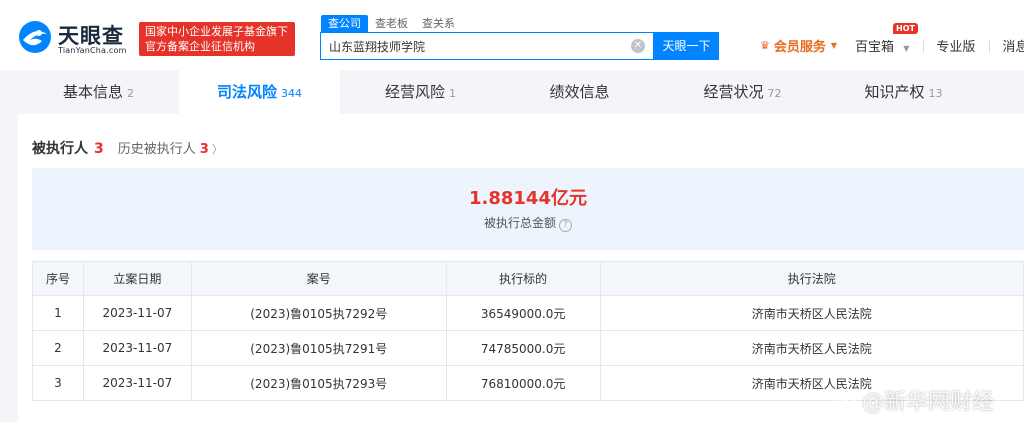 Image resolution: width=1024 pixels, height=422 pixels. Describe the element at coordinates (523, 383) in the screenshot. I see `cell-amount: 76810000.0元` at that location.